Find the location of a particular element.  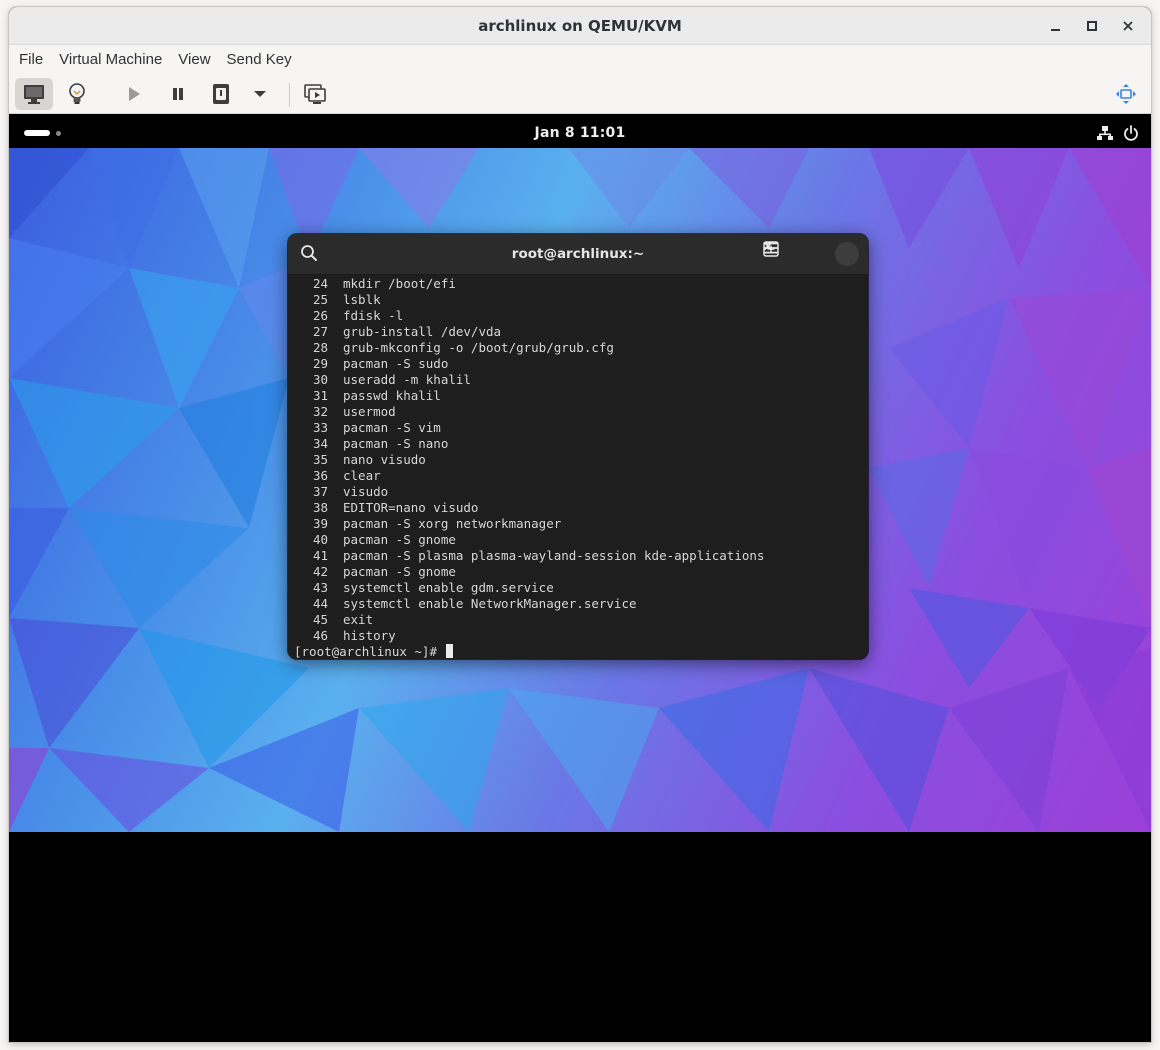

close-button is located at coordinates (1128, 26).